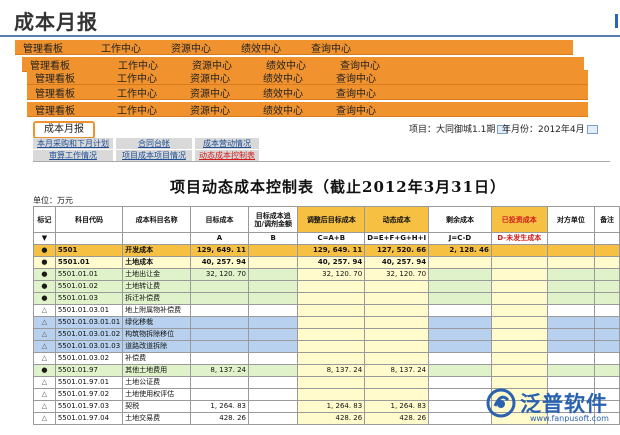 The width and height of the screenshot is (620, 435). I want to click on dynamic-cost-cell: 32, 120. 70, so click(397, 274).